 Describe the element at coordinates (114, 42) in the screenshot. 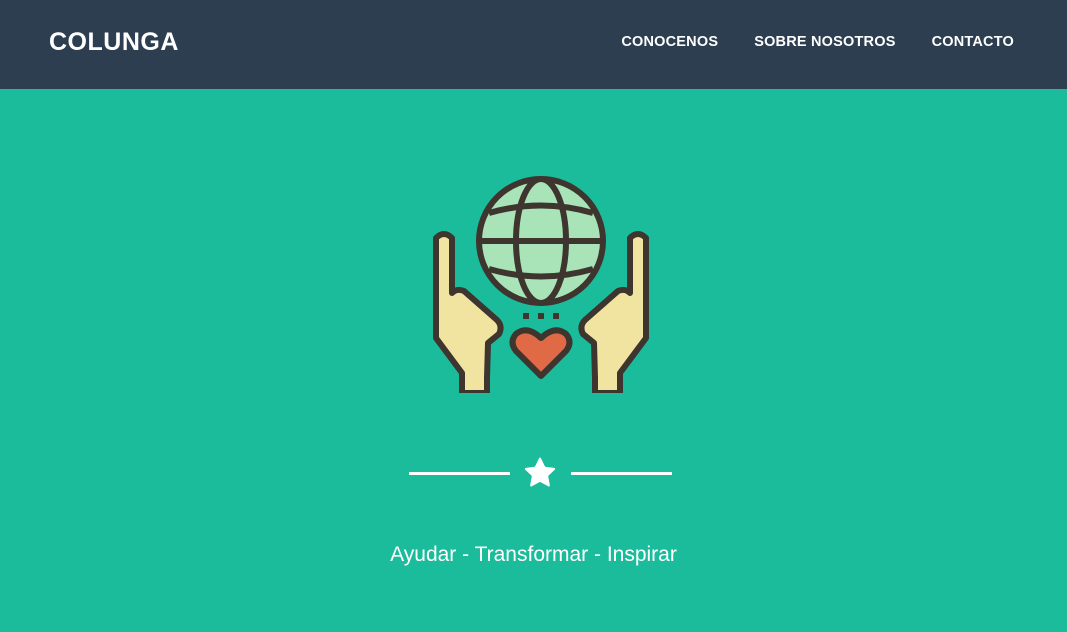

I see `brand-logo: COLUNGA` at that location.